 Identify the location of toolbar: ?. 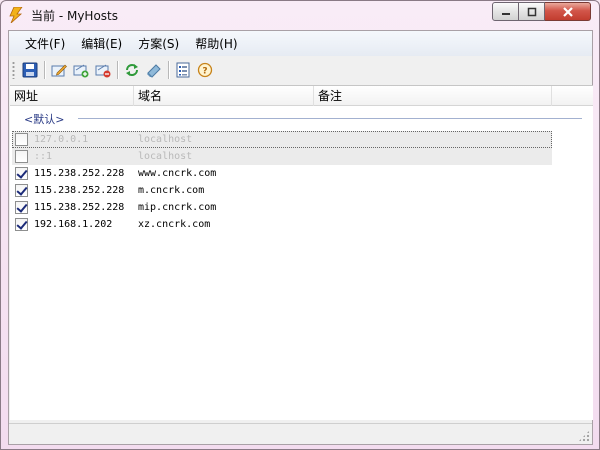
(300, 70).